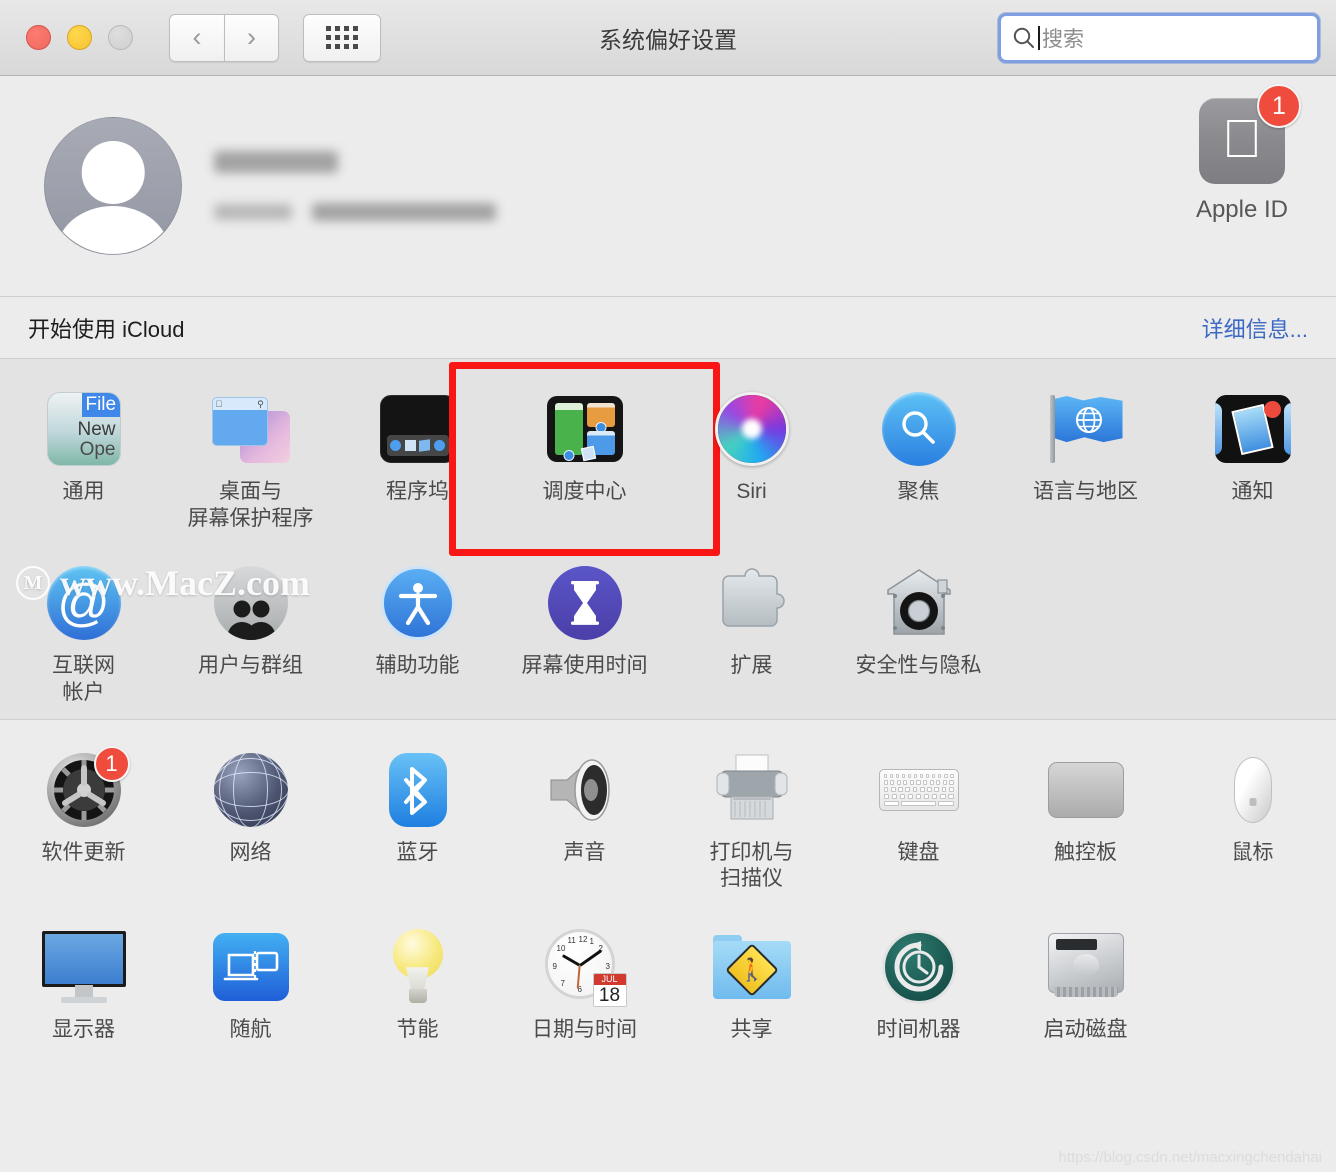  What do you see at coordinates (417, 665) in the screenshot?
I see `pref-label: 辅助功能` at bounding box center [417, 665].